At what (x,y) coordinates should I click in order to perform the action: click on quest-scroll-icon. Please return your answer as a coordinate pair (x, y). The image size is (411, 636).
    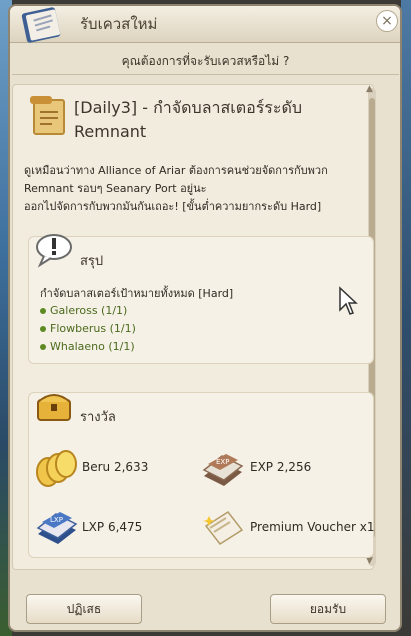
    Looking at the image, I should click on (47, 115).